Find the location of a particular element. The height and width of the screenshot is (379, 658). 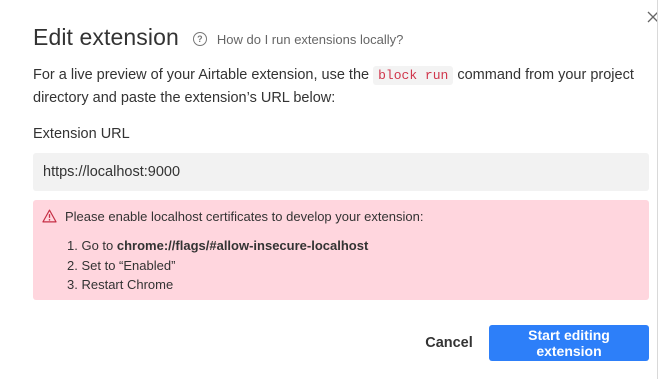

start-editing-extension-button: Start editing extension is located at coordinates (569, 343).